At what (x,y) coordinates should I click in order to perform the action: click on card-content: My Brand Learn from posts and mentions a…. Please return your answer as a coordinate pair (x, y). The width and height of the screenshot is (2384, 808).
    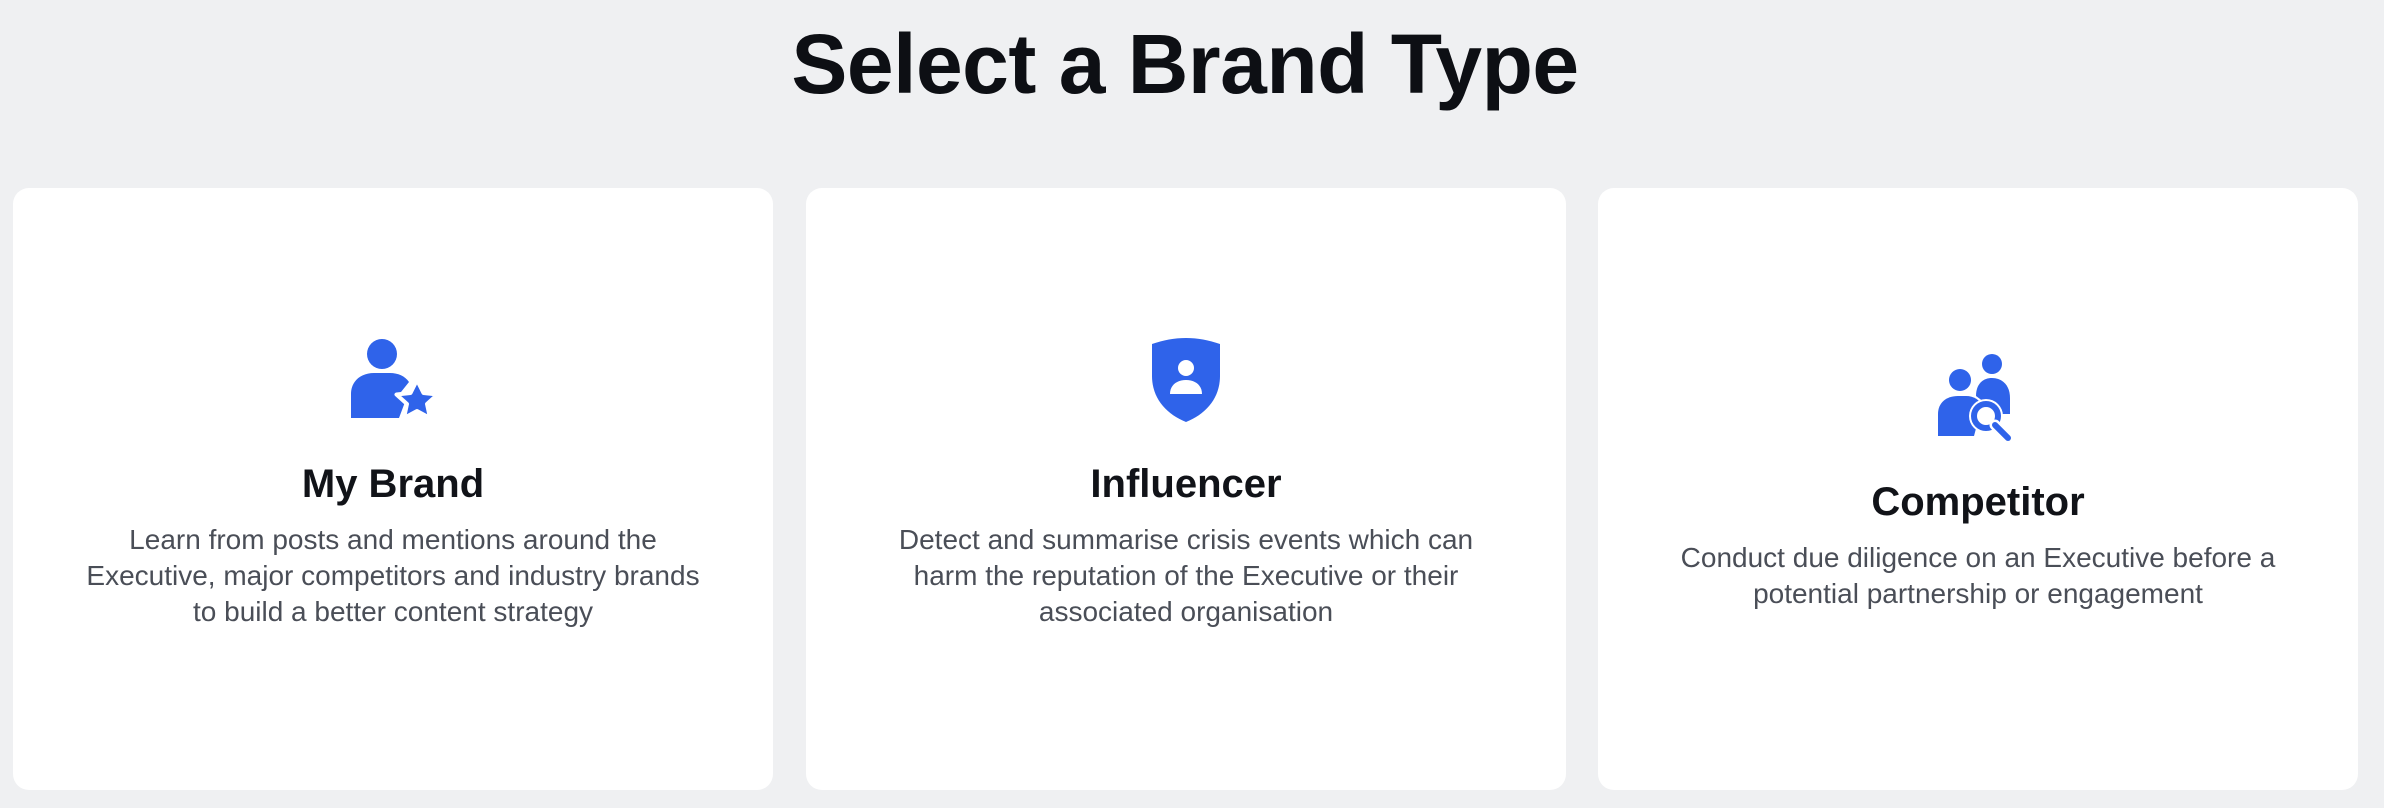
    Looking at the image, I should click on (393, 483).